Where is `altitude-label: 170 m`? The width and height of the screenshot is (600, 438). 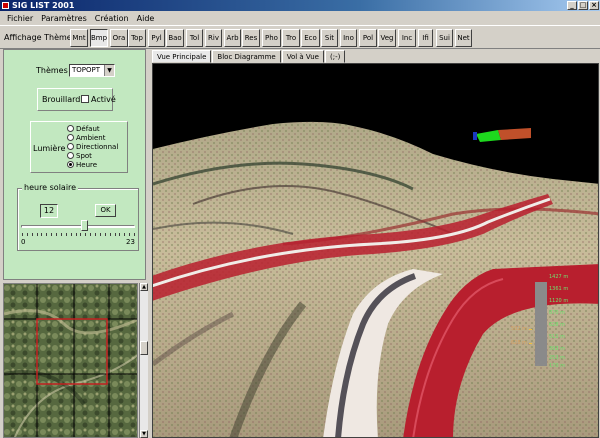 altitude-label: 170 m is located at coordinates (557, 366).